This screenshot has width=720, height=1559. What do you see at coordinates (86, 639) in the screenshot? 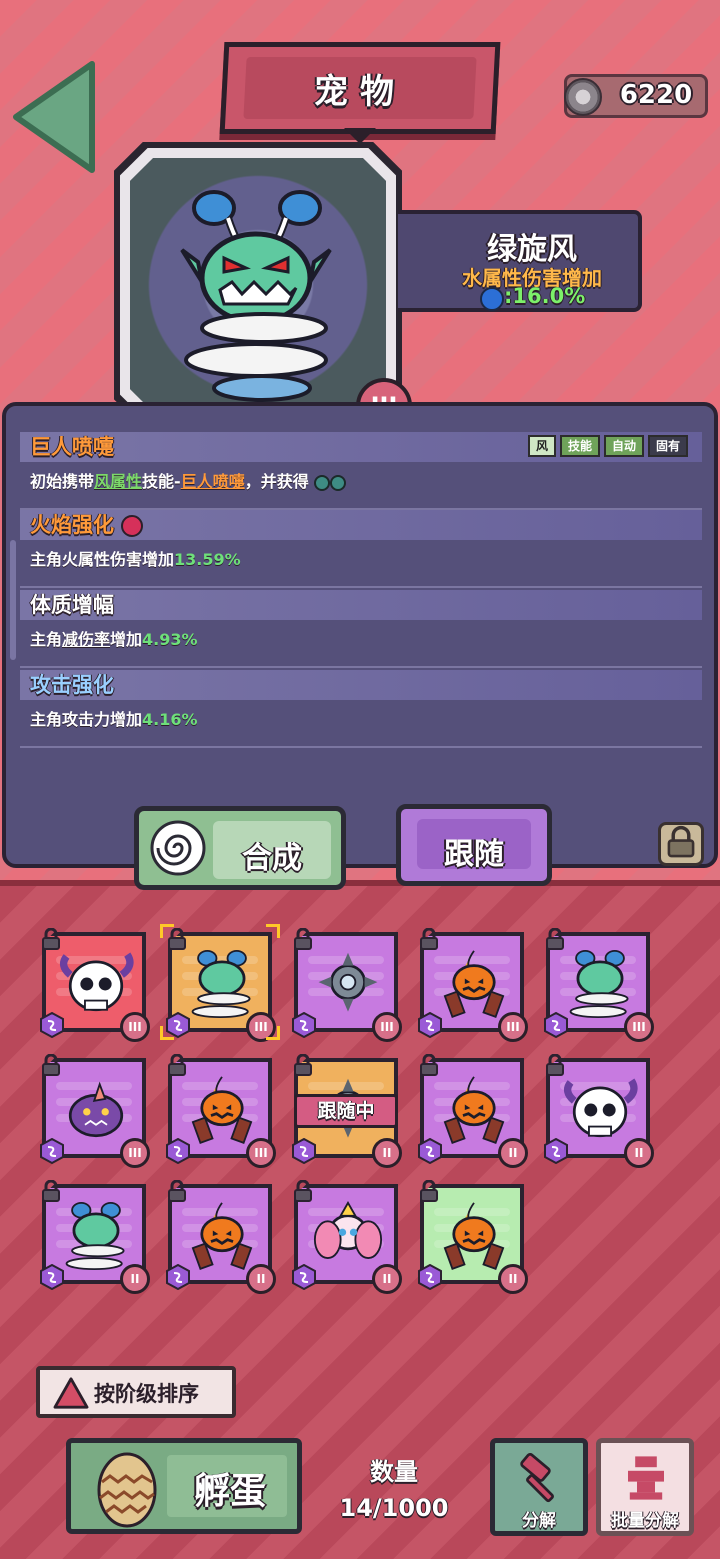
I see `damage-reduction-link: 减伤率` at bounding box center [86, 639].